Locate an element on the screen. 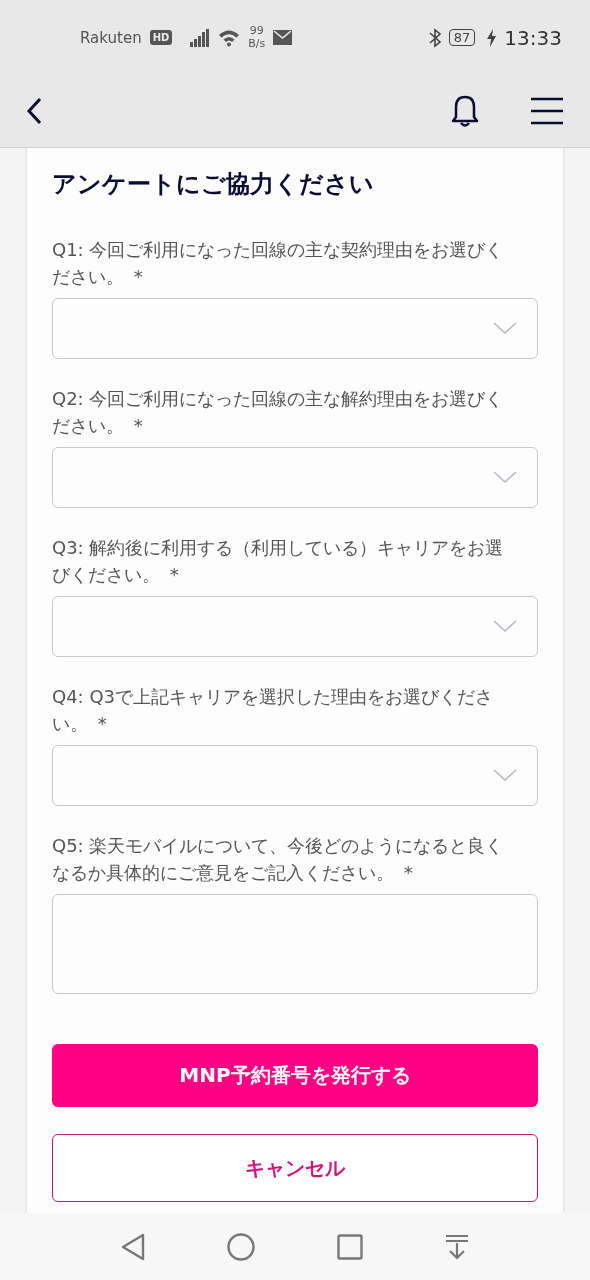 The height and width of the screenshot is (1280, 590). question-label: Q1: 今回ご利用になった回線の主な契約理由をお選びください。 * is located at coordinates (278, 263).